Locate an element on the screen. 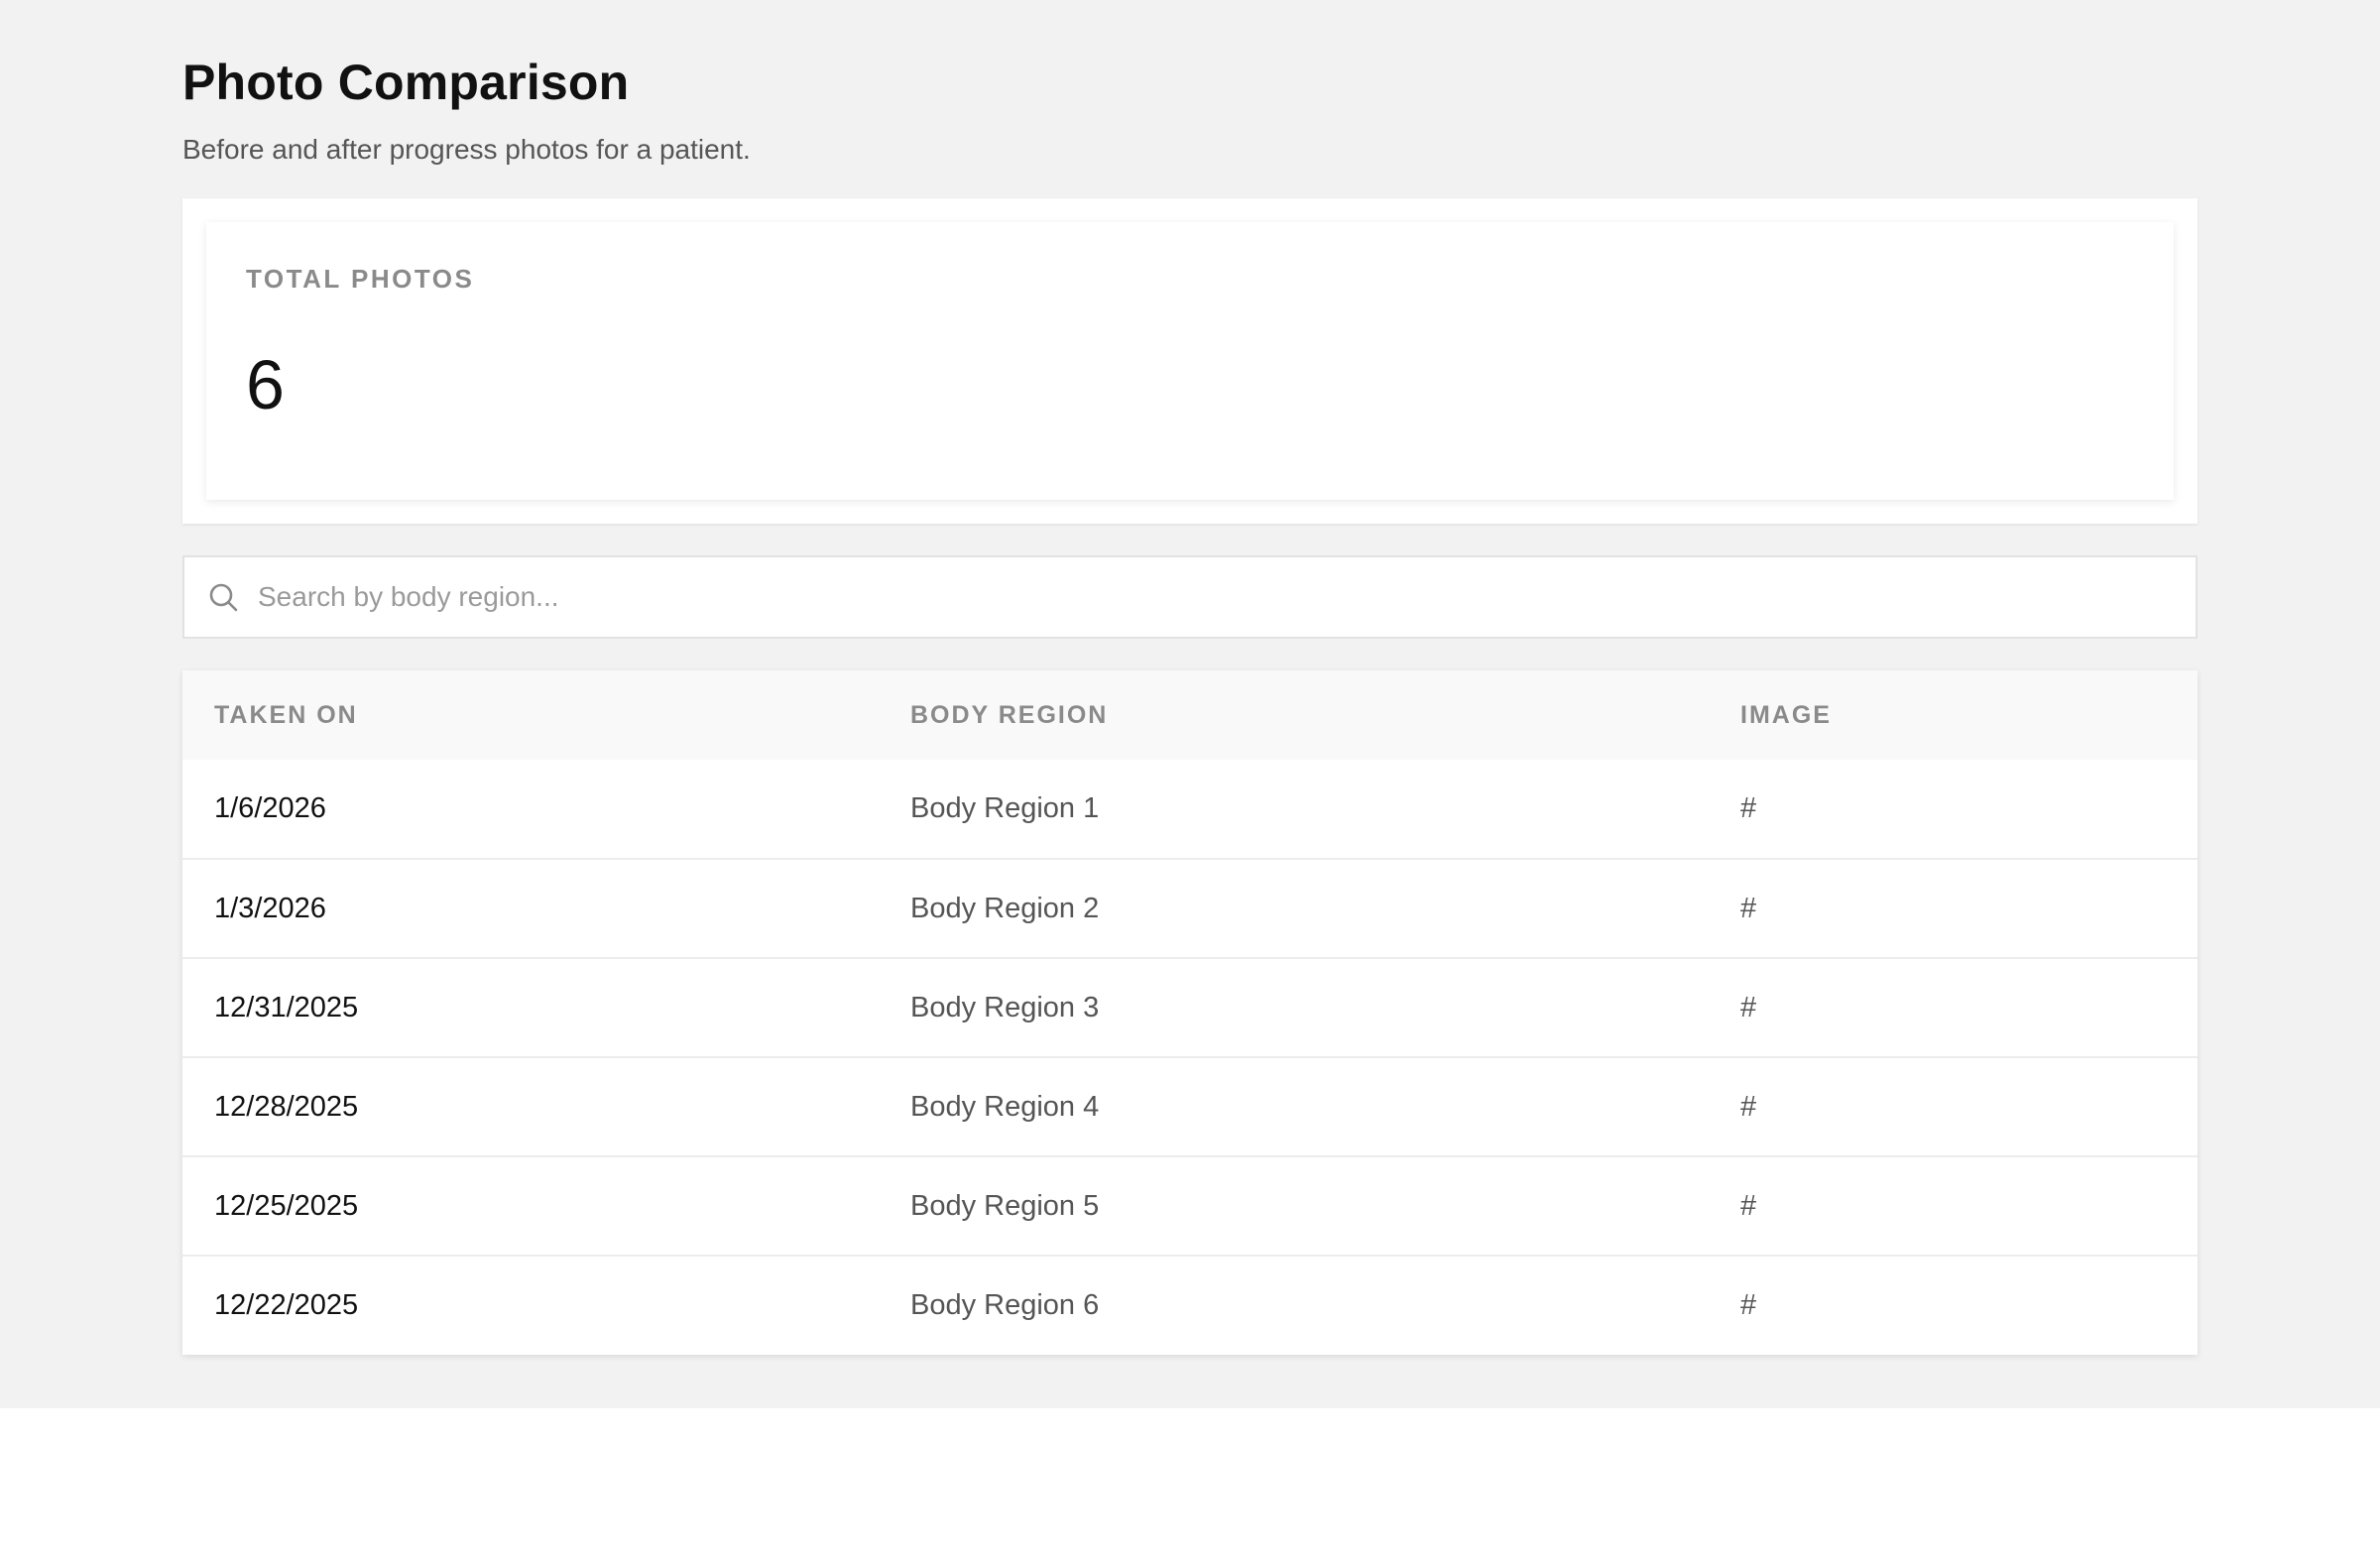 The width and height of the screenshot is (2380, 1563). taken-on-cell: 1/3/2026 is located at coordinates (270, 908).